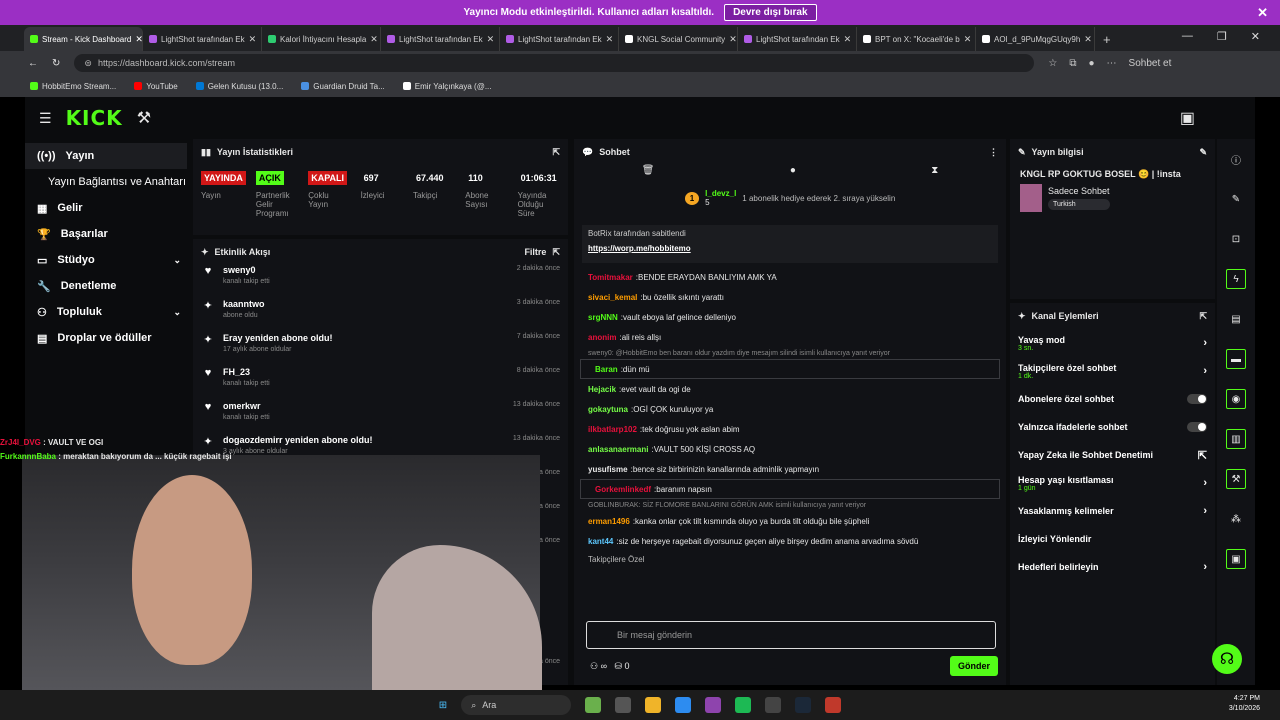 The image size is (1280, 720). I want to click on sidebar-item: ▭ Stüdyo ⌄, so click(106, 260).